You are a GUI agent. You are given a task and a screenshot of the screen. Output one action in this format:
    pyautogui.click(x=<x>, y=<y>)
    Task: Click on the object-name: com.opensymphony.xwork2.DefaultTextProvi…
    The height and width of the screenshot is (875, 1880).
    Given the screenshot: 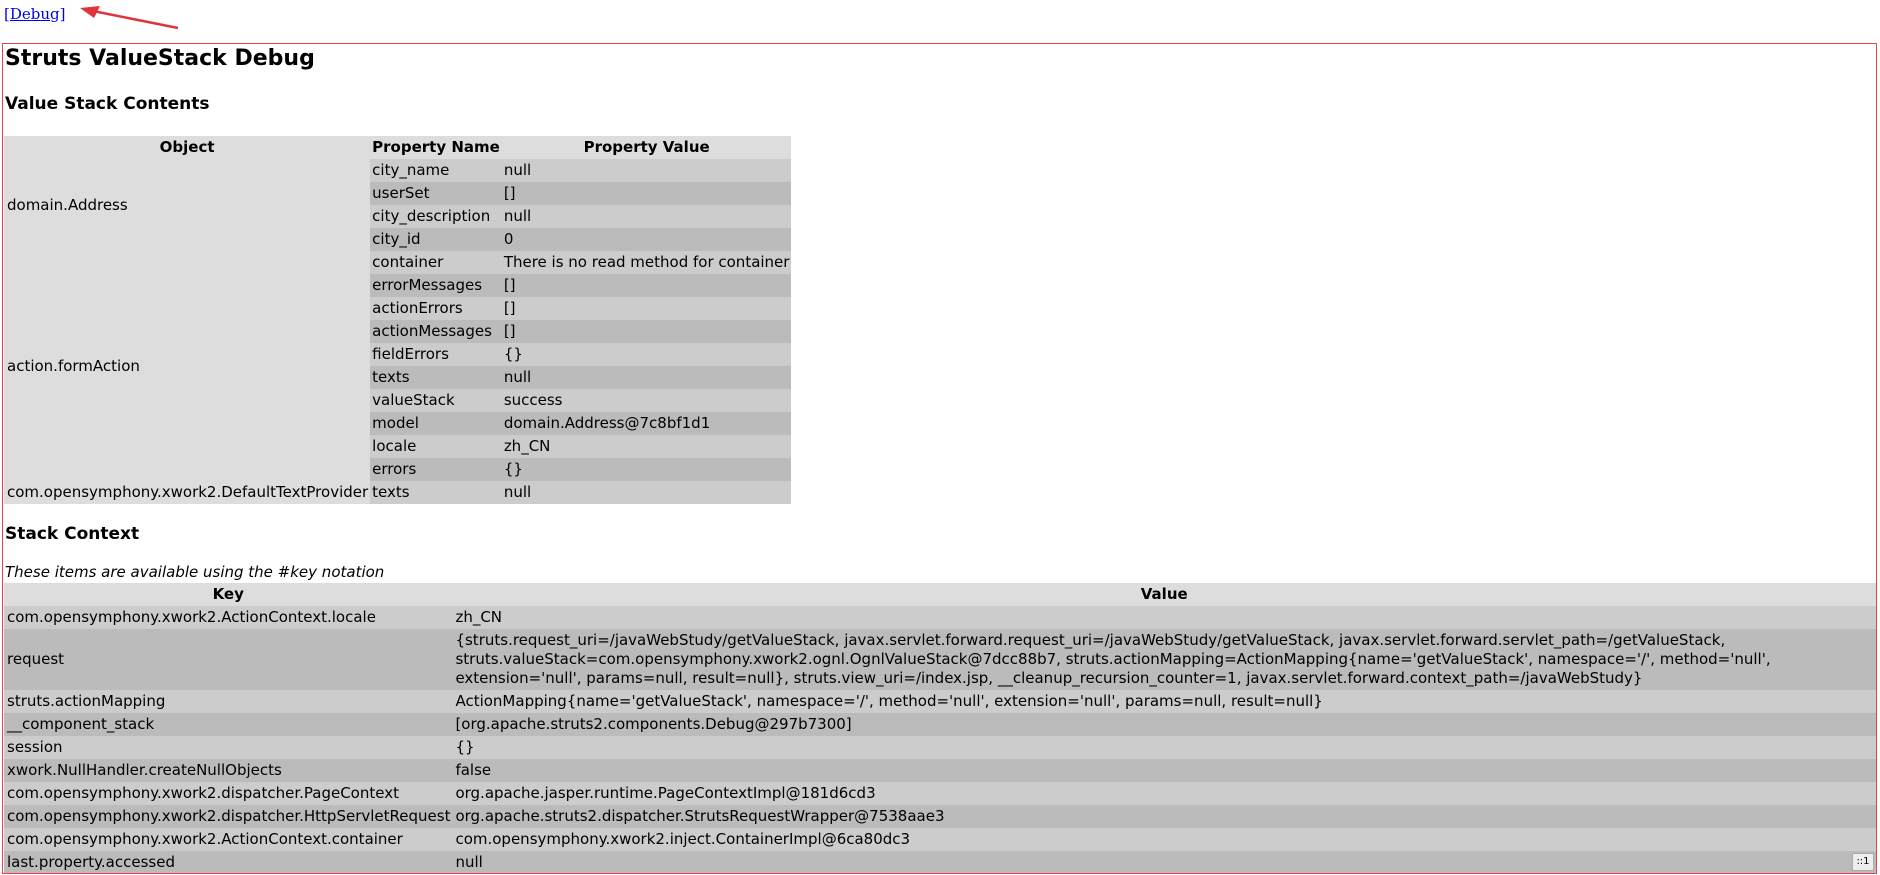 What is the action you would take?
    pyautogui.click(x=187, y=492)
    